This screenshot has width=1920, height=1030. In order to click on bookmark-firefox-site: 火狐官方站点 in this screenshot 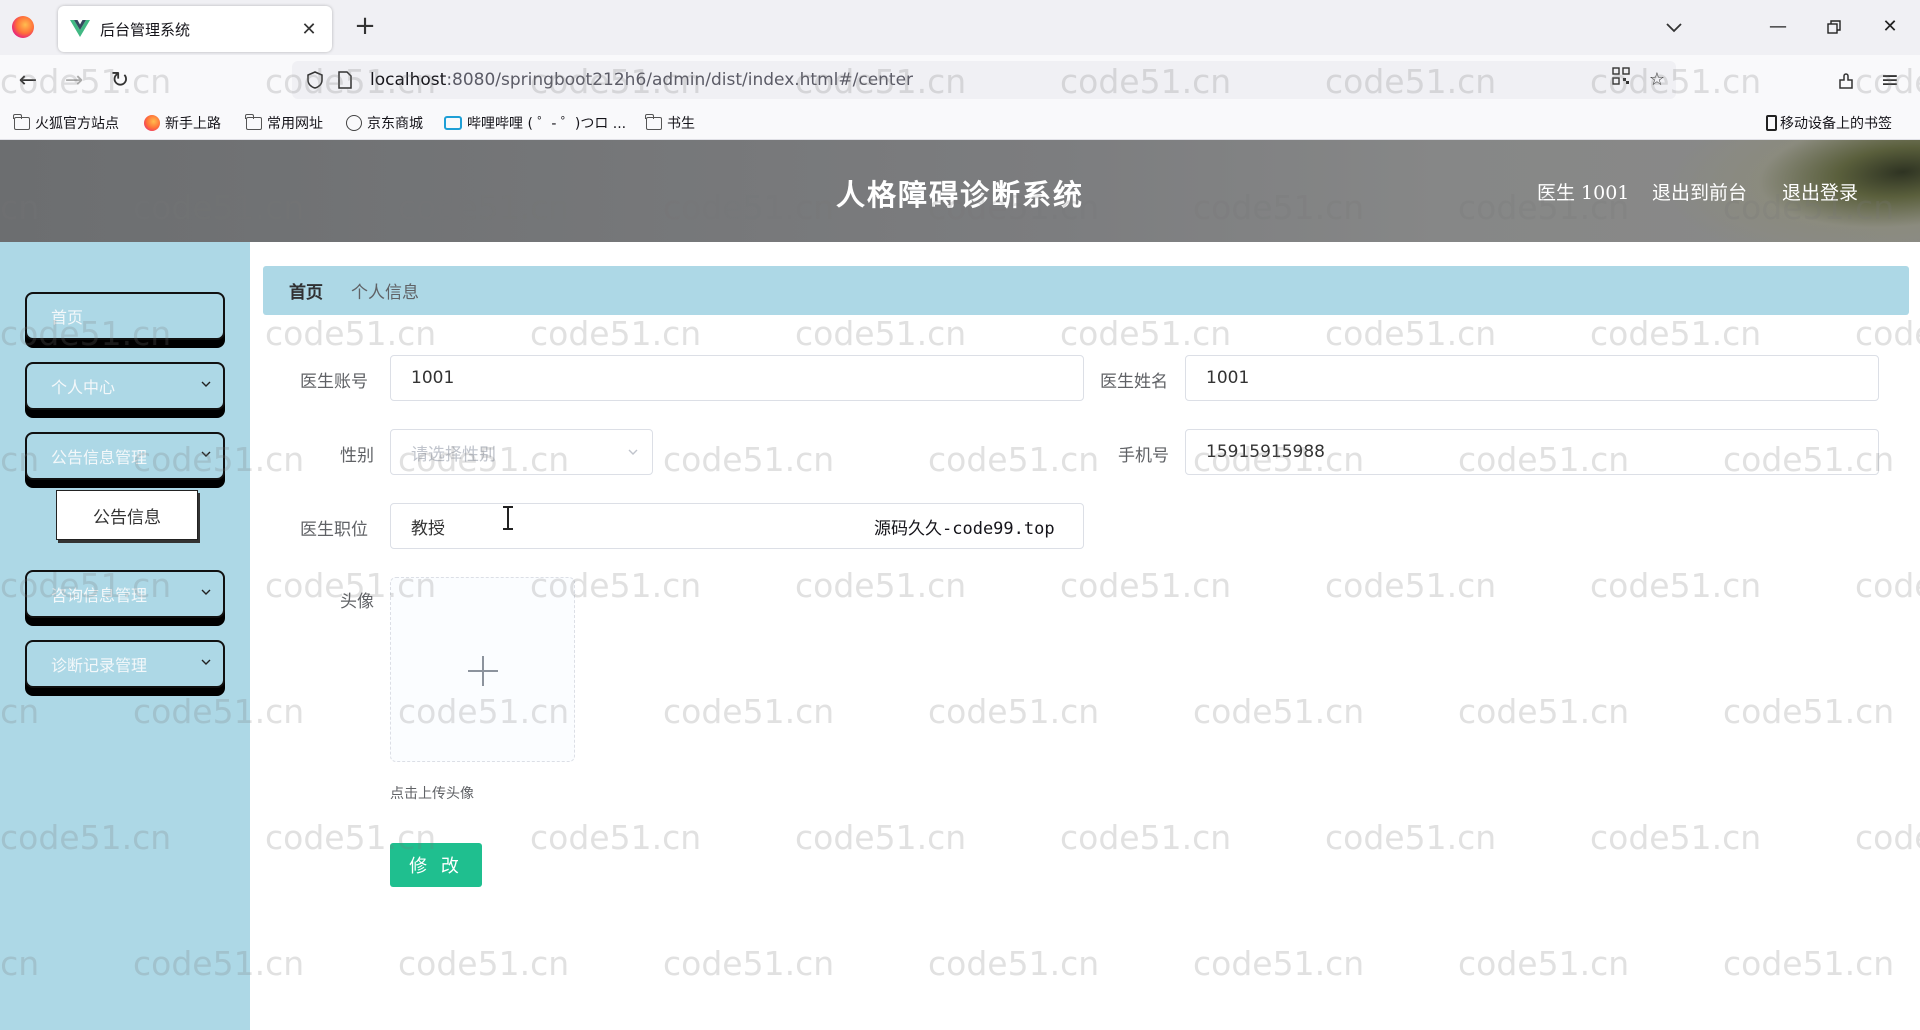, I will do `click(66, 123)`.